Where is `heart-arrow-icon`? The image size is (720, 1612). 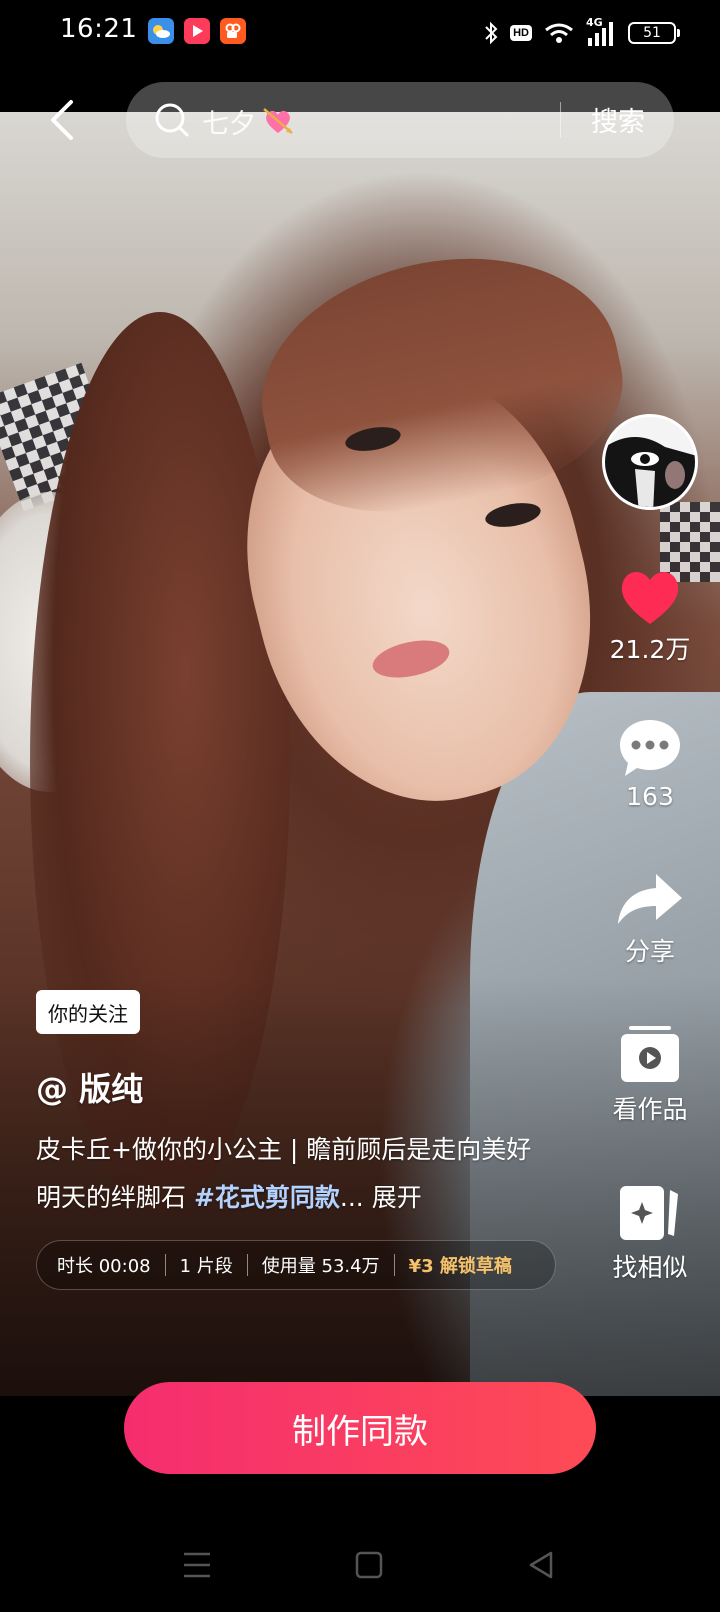 heart-arrow-icon is located at coordinates (278, 121).